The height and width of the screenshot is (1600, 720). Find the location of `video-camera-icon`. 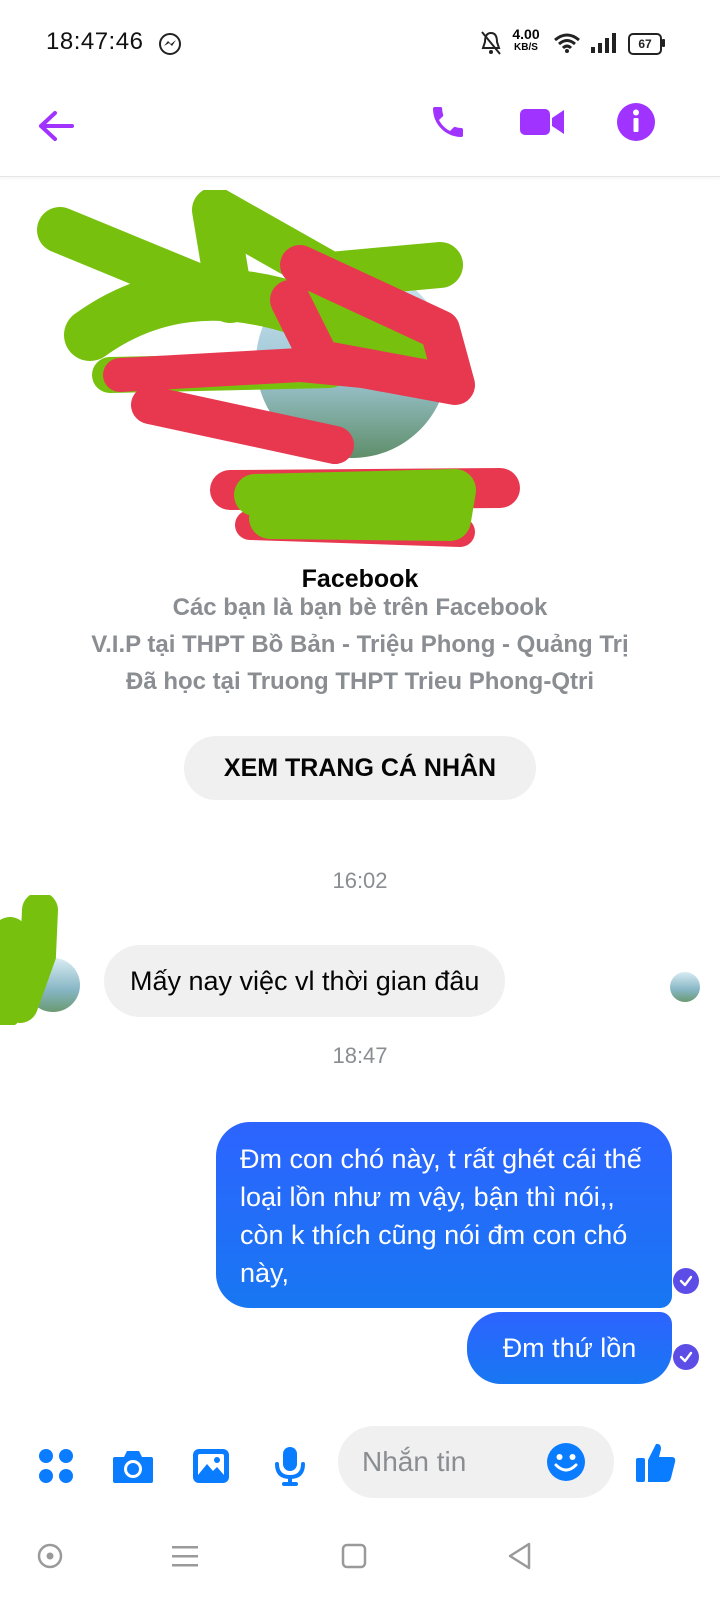

video-camera-icon is located at coordinates (542, 122).